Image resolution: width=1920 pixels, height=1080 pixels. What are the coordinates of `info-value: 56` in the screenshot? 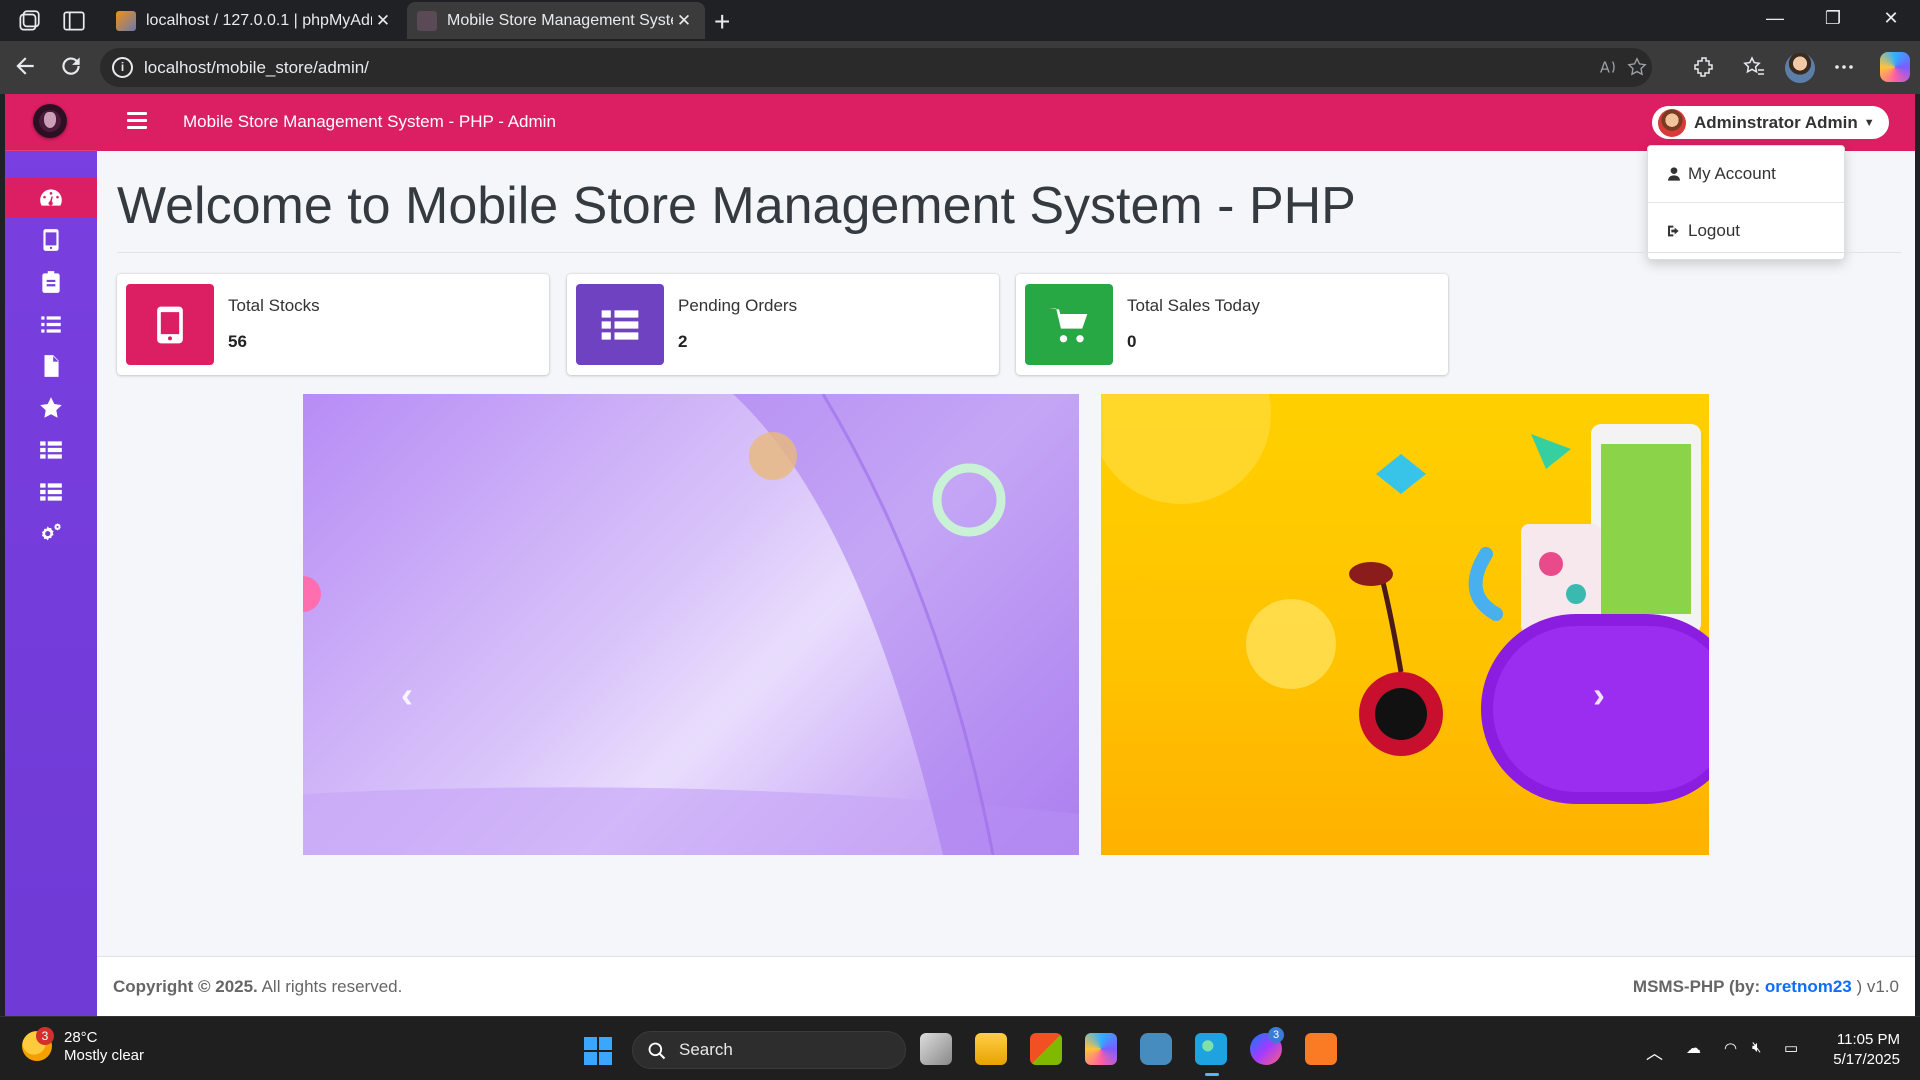 It's located at (237, 341).